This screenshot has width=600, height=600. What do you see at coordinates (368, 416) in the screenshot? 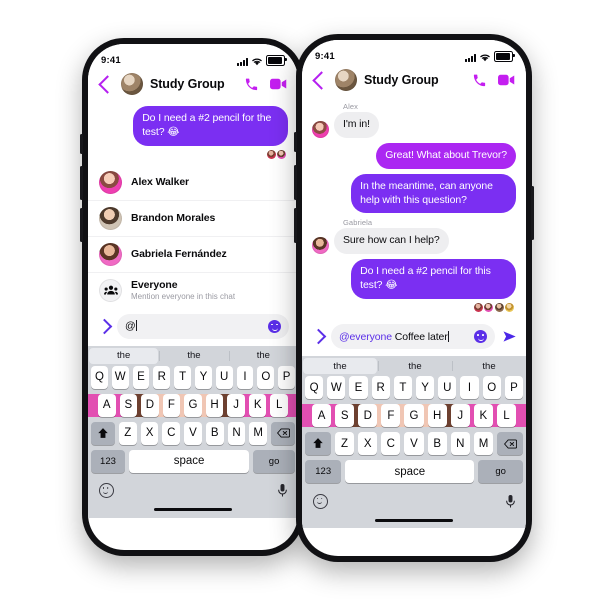
I see `key-d: D` at bounding box center [368, 416].